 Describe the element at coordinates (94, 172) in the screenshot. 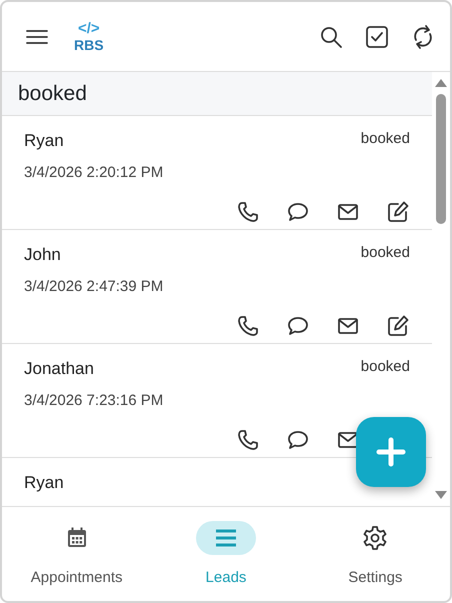

I see `lead-datetime: 3/4/2026 2:20:12 PM` at that location.